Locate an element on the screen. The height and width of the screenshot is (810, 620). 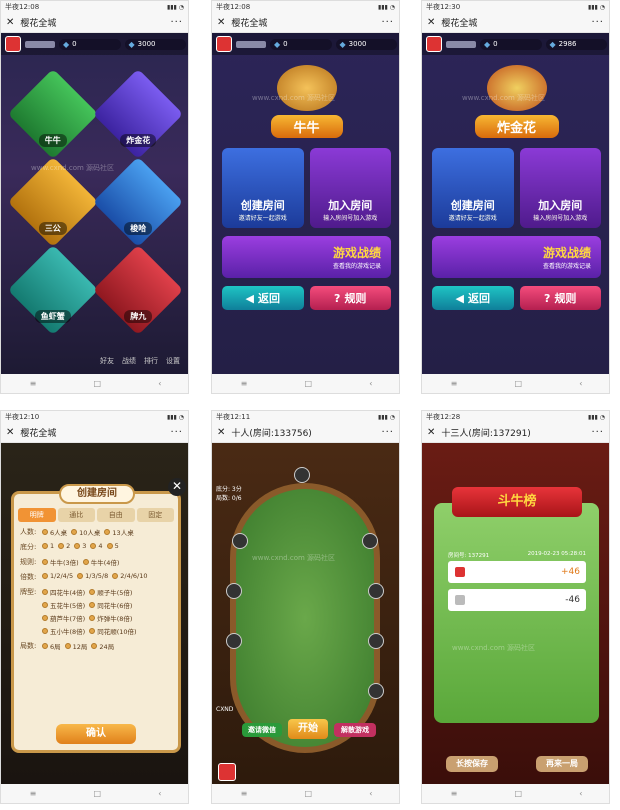
tab-ziyou: 自由 is located at coordinates (116, 515).